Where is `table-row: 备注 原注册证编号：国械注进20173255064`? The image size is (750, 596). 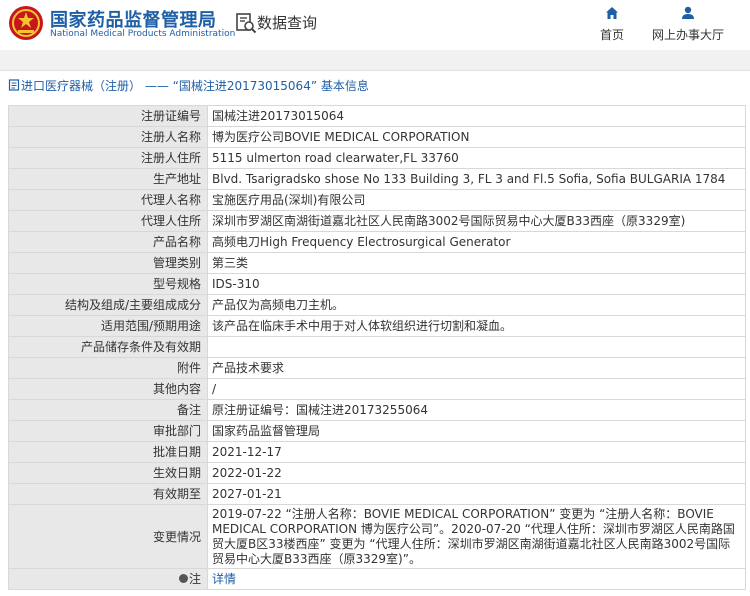
table-row: 备注 原注册证编号：国械注进20173255064 is located at coordinates (377, 410).